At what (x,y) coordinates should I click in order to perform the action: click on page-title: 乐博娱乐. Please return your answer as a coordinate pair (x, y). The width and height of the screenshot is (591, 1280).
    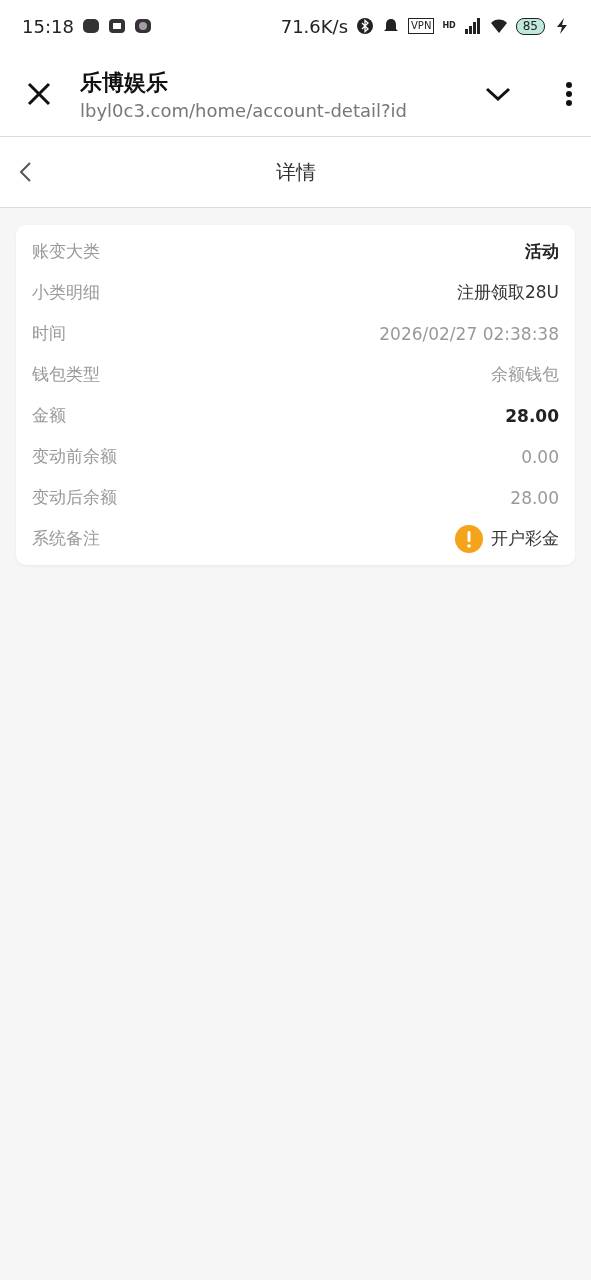
    Looking at the image, I should click on (124, 82).